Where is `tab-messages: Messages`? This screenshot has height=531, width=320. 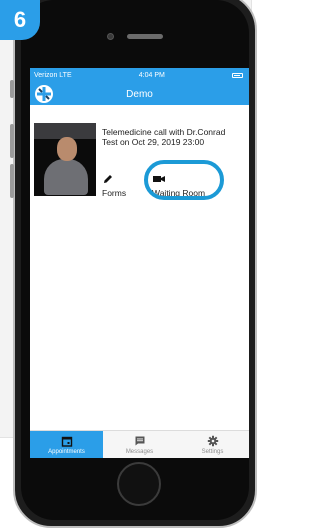 tab-messages: Messages is located at coordinates (139, 444).